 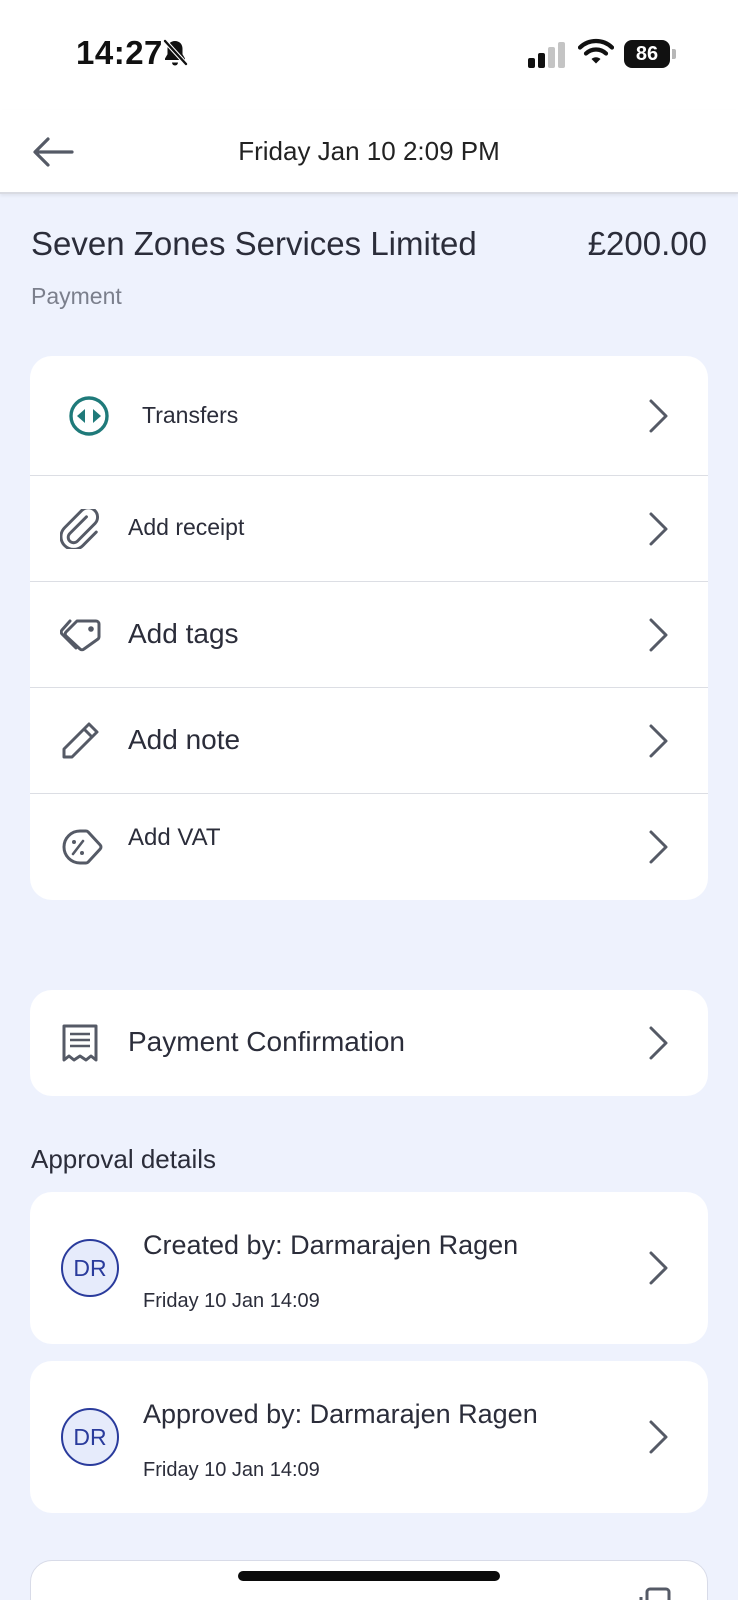 I want to click on transfers-label: Transfers, so click(x=190, y=415).